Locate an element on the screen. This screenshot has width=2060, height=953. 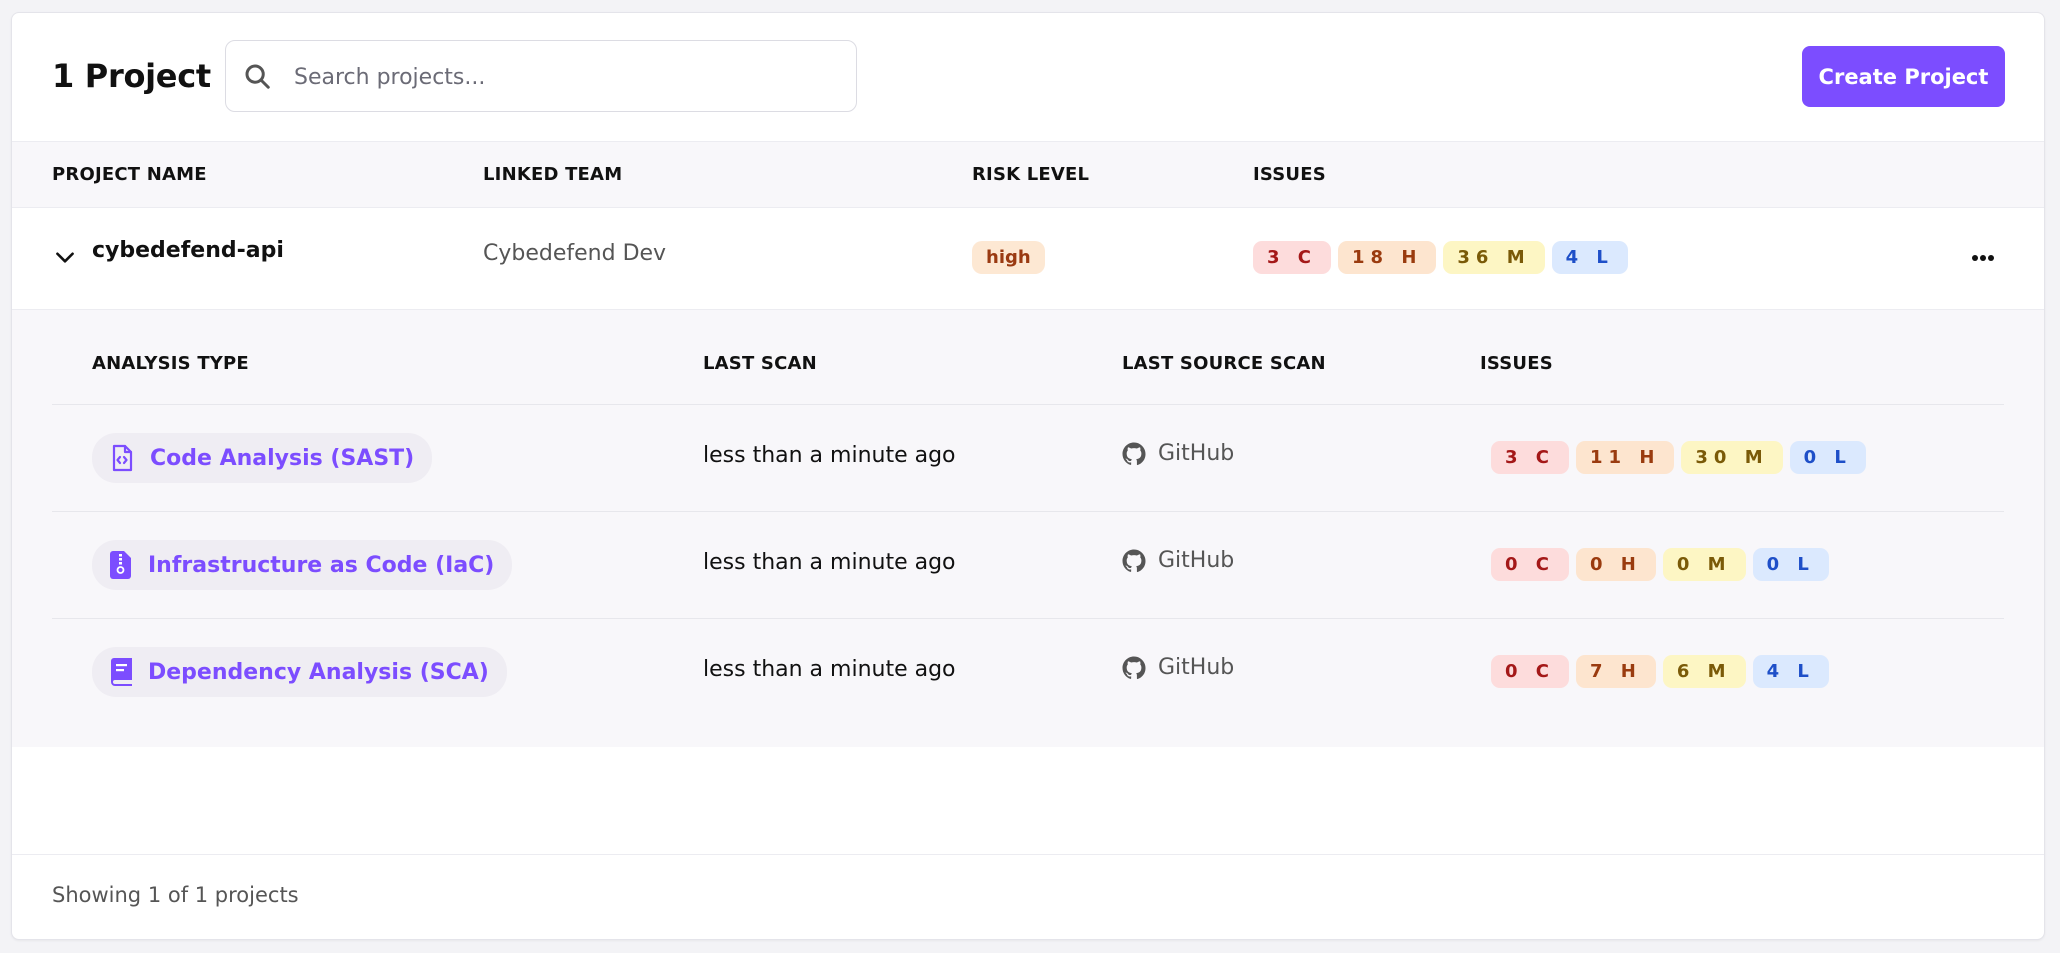
col-linked-team: LINKED TEAM is located at coordinates (552, 174).